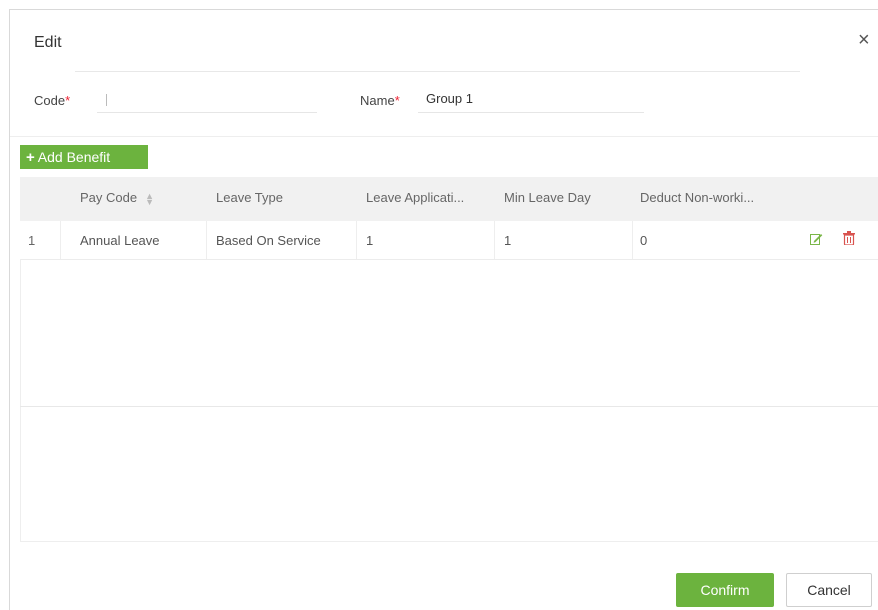 The width and height of the screenshot is (878, 610). Describe the element at coordinates (149, 198) in the screenshot. I see `sort-icon: ▲ ▼` at that location.